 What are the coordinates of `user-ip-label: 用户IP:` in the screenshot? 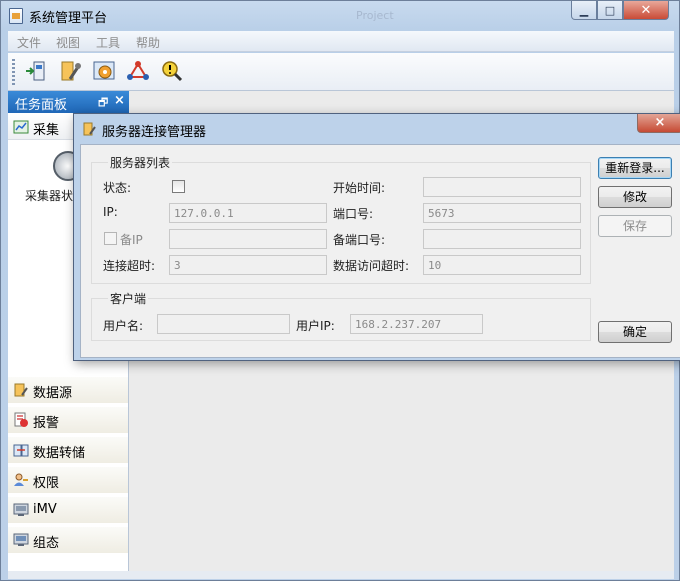 It's located at (315, 326).